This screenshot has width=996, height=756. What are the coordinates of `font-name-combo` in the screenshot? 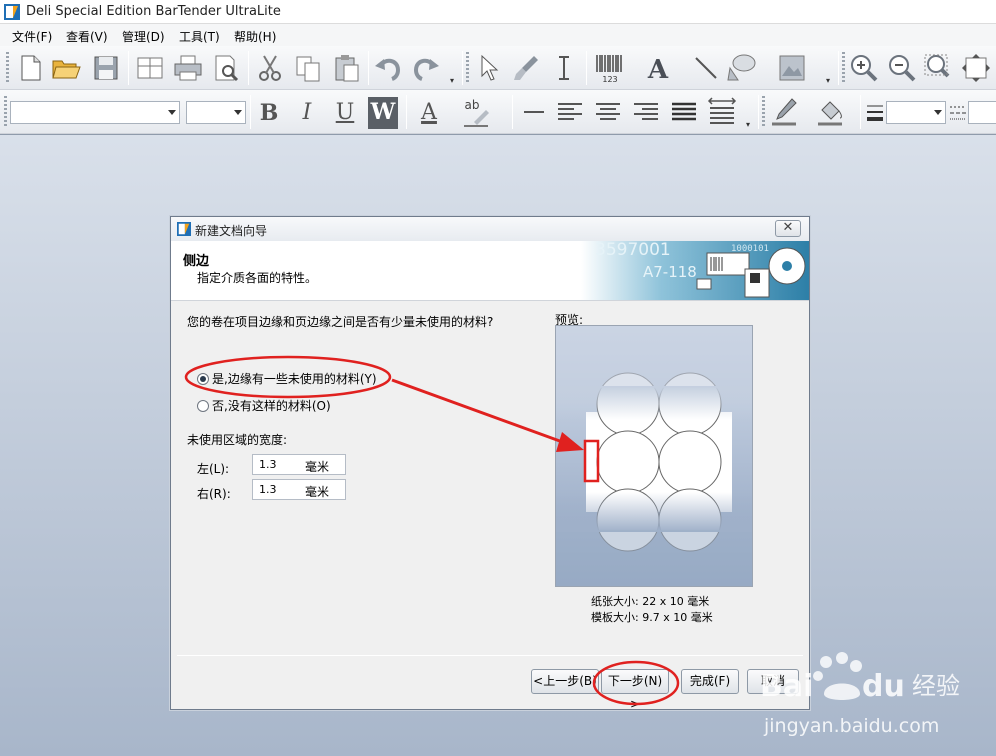 It's located at (95, 112).